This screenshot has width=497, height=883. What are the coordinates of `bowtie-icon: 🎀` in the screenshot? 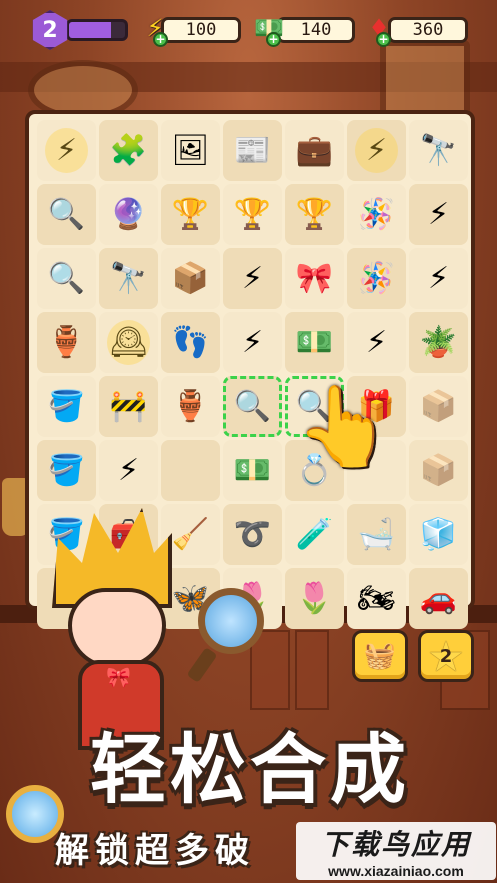 It's located at (118, 677).